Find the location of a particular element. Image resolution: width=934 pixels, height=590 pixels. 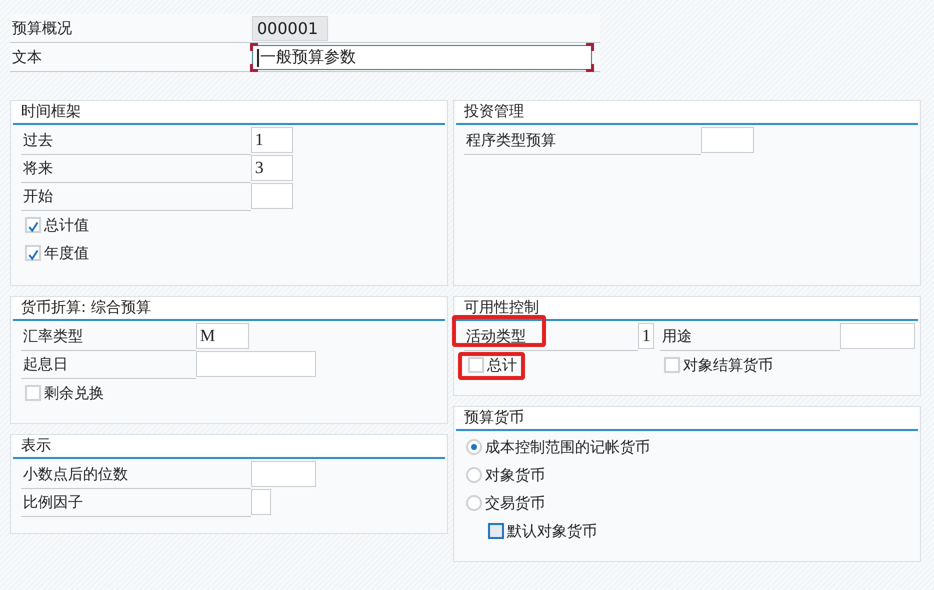

checkbox-label: 总计值 is located at coordinates (66, 225).